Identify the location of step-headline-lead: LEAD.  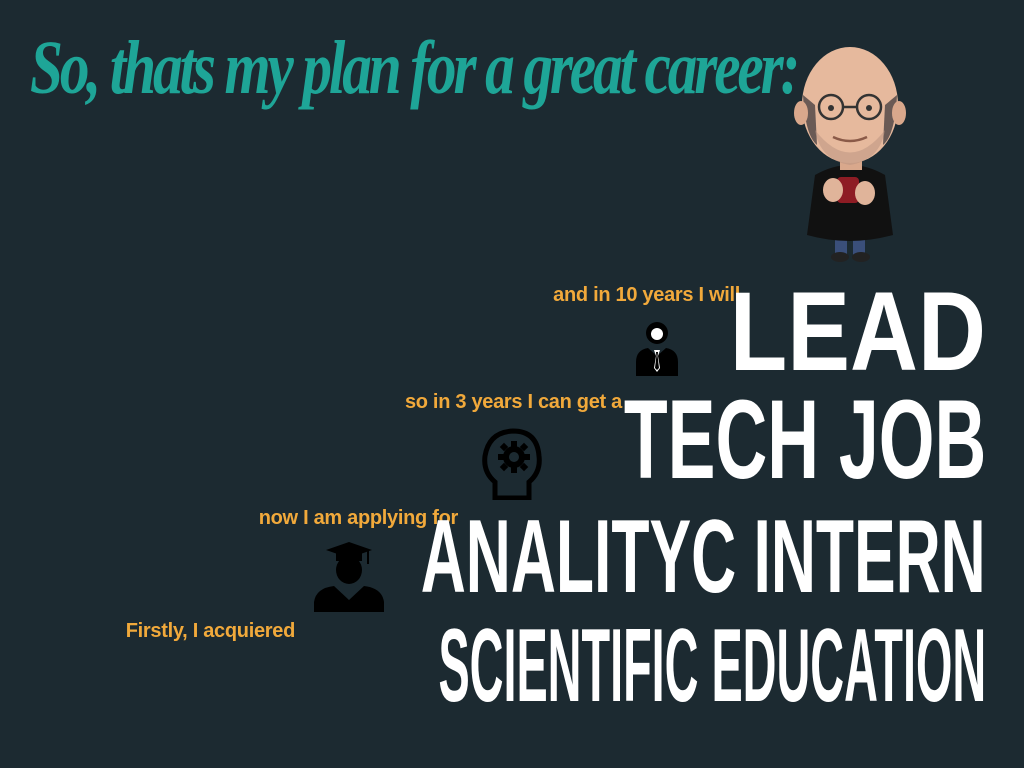
(857, 331).